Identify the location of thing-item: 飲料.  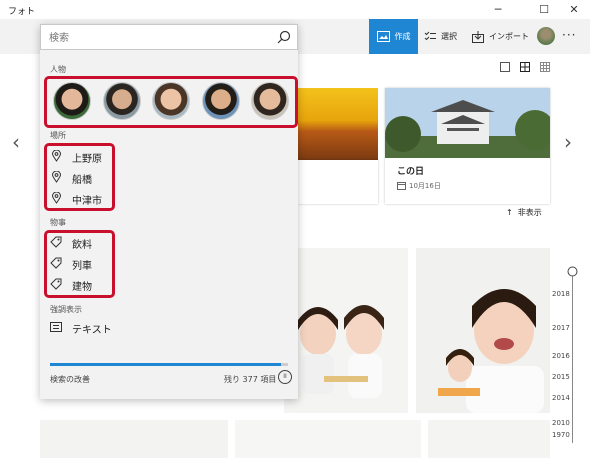
(71, 243).